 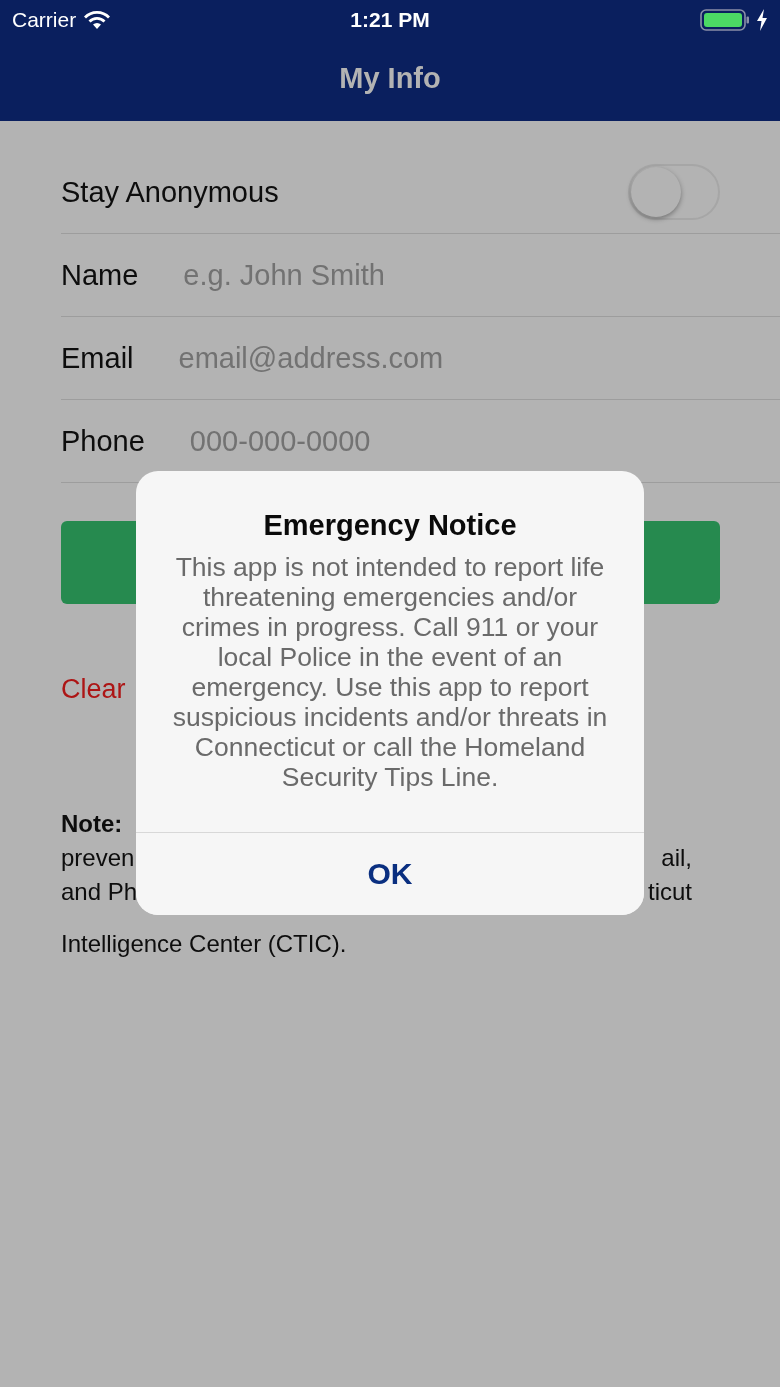 I want to click on field-label: Email, so click(x=97, y=358).